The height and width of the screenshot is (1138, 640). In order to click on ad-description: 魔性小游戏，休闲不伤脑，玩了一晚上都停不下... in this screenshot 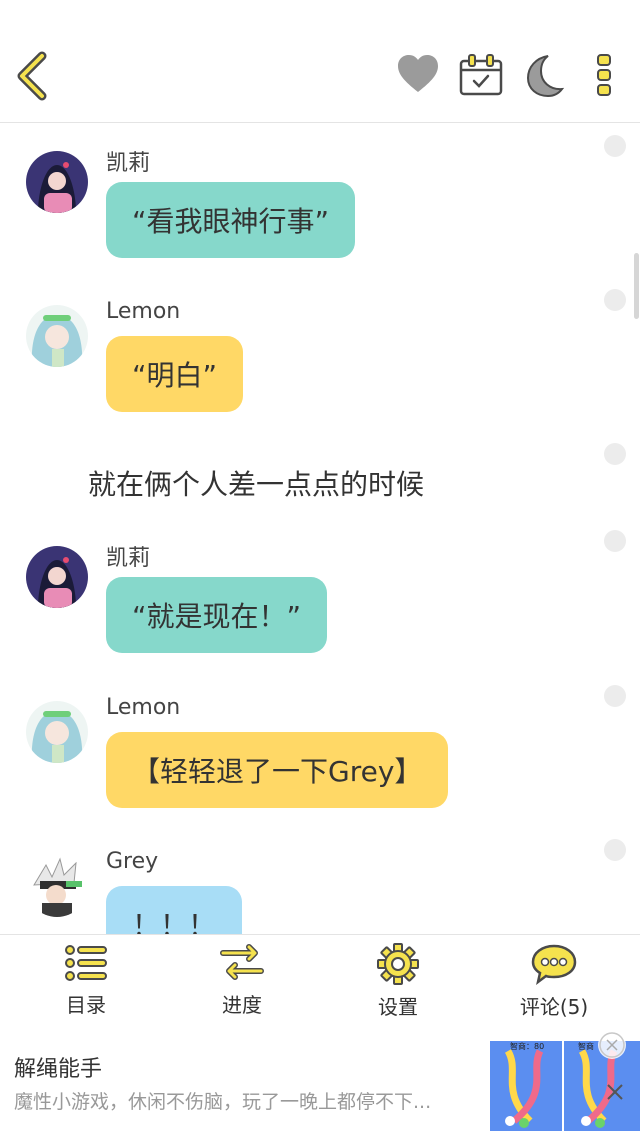, I will do `click(246, 1100)`.